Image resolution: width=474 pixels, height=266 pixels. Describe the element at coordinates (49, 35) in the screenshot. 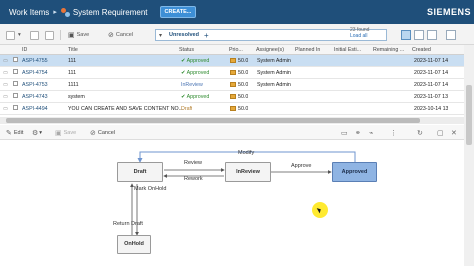

I see `link-icon` at that location.